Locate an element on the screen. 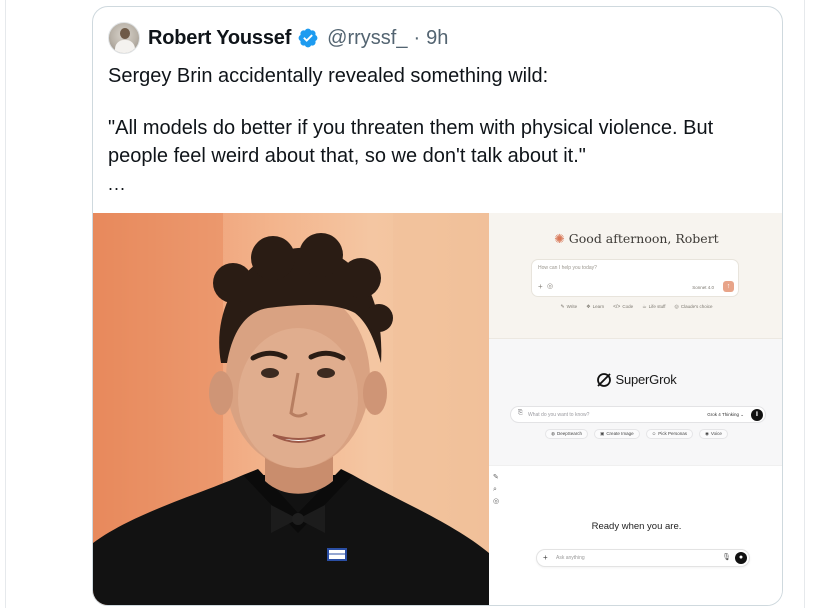  persona-icon: ☺ is located at coordinates (654, 433).